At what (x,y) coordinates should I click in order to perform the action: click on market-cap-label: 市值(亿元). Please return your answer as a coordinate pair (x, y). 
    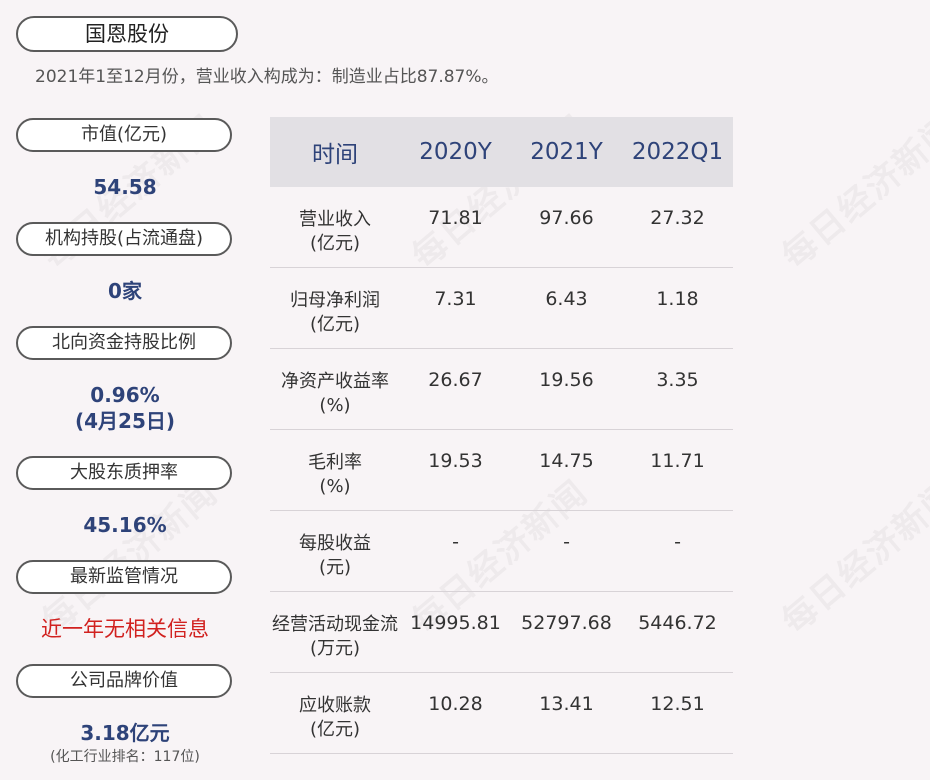
    Looking at the image, I should click on (124, 135).